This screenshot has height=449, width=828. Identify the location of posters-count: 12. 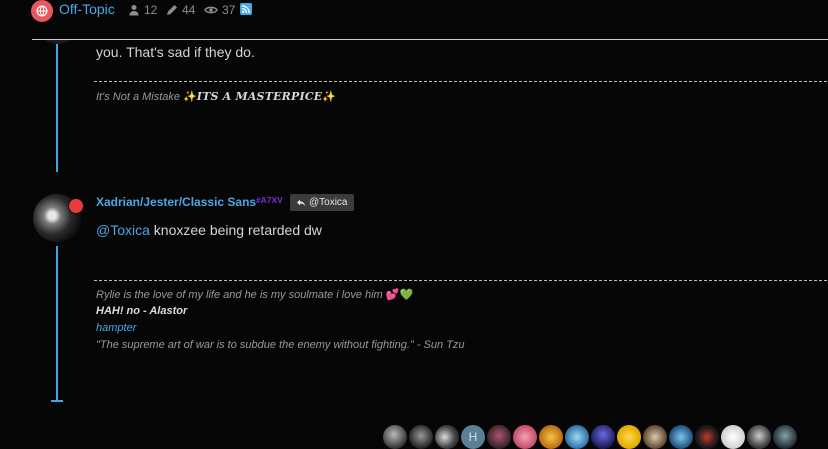
(151, 10).